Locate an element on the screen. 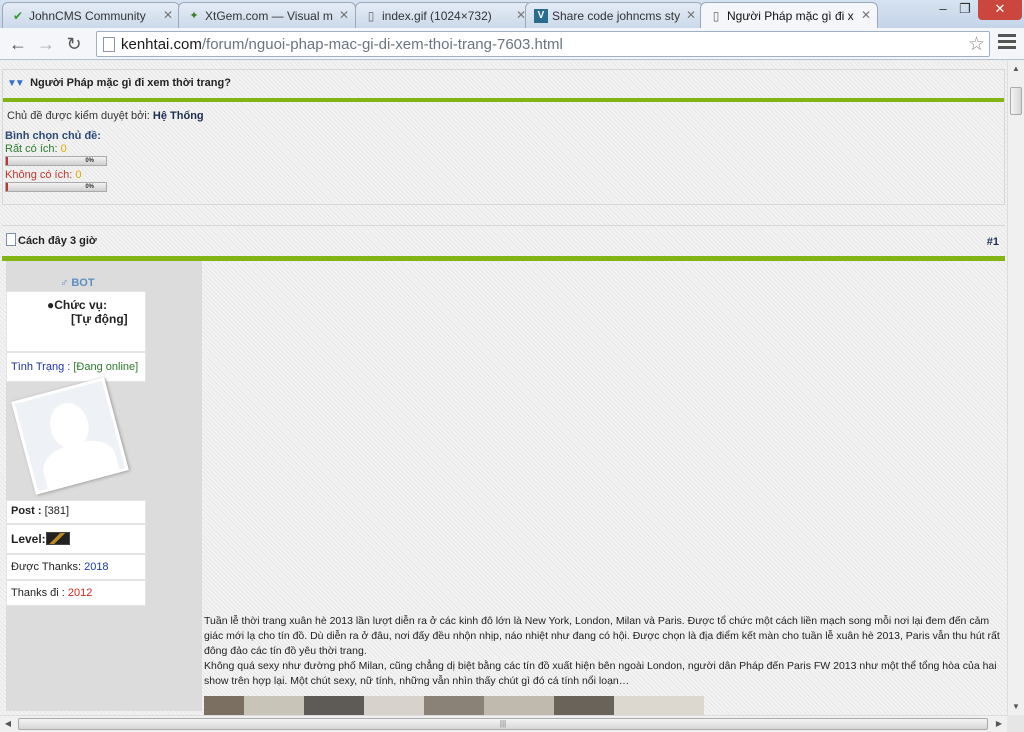  thanks-received-value: 2018 is located at coordinates (96, 567).